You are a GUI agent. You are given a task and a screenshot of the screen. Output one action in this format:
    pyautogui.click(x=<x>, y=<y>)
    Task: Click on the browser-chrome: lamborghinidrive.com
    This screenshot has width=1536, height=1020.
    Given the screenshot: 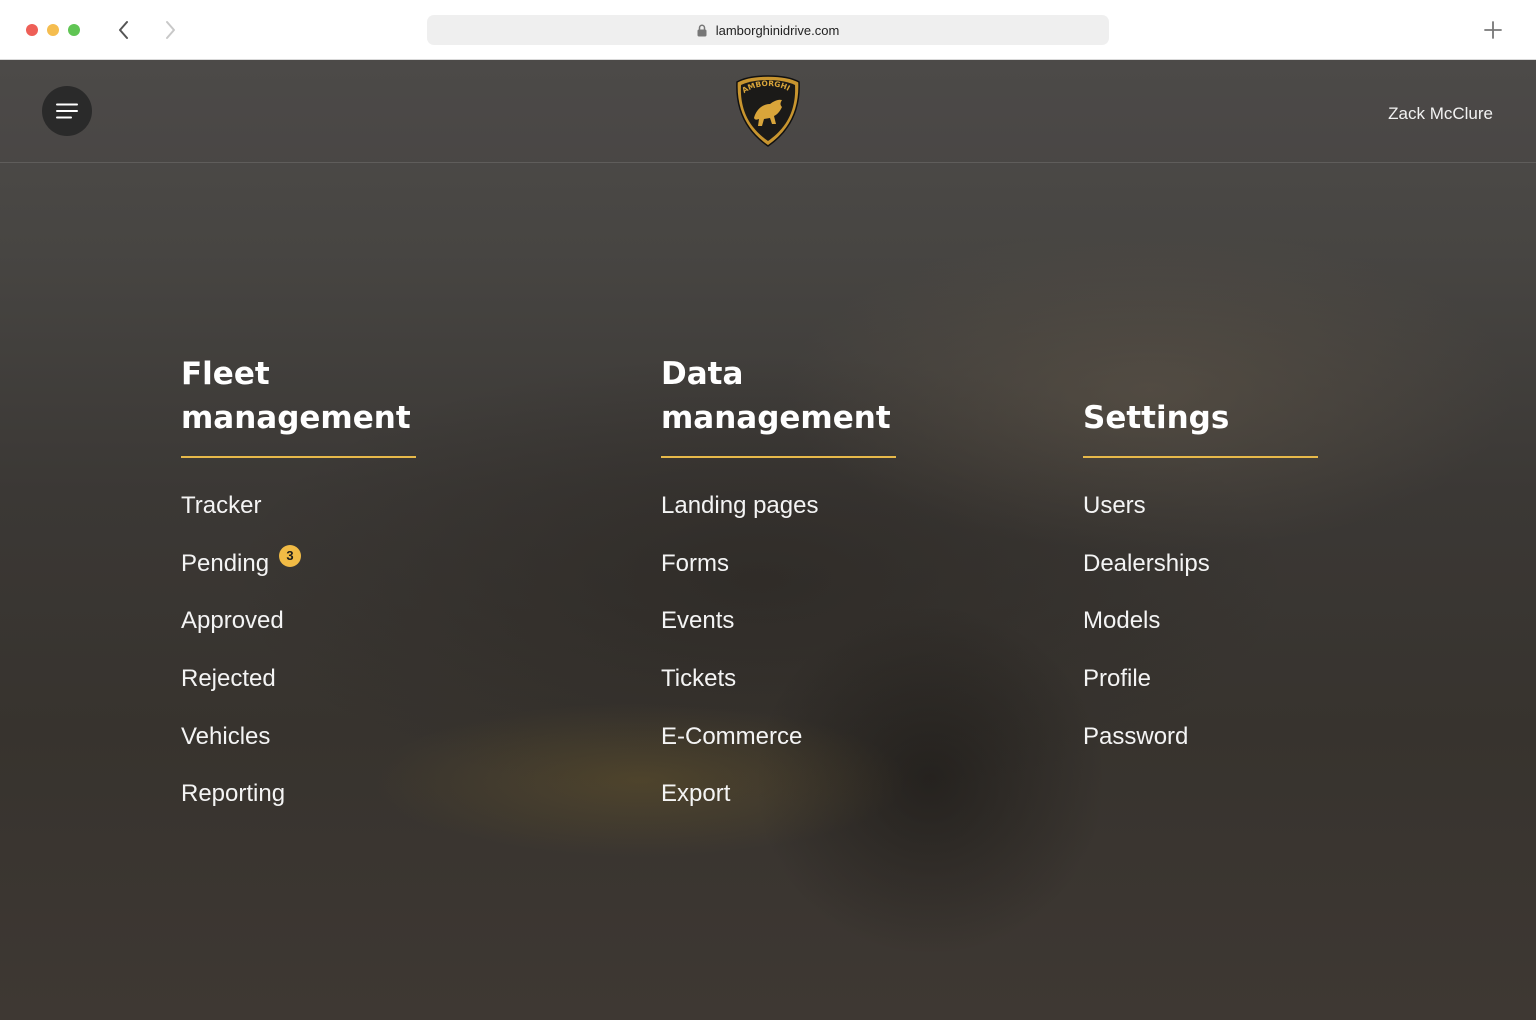 What is the action you would take?
    pyautogui.click(x=768, y=30)
    